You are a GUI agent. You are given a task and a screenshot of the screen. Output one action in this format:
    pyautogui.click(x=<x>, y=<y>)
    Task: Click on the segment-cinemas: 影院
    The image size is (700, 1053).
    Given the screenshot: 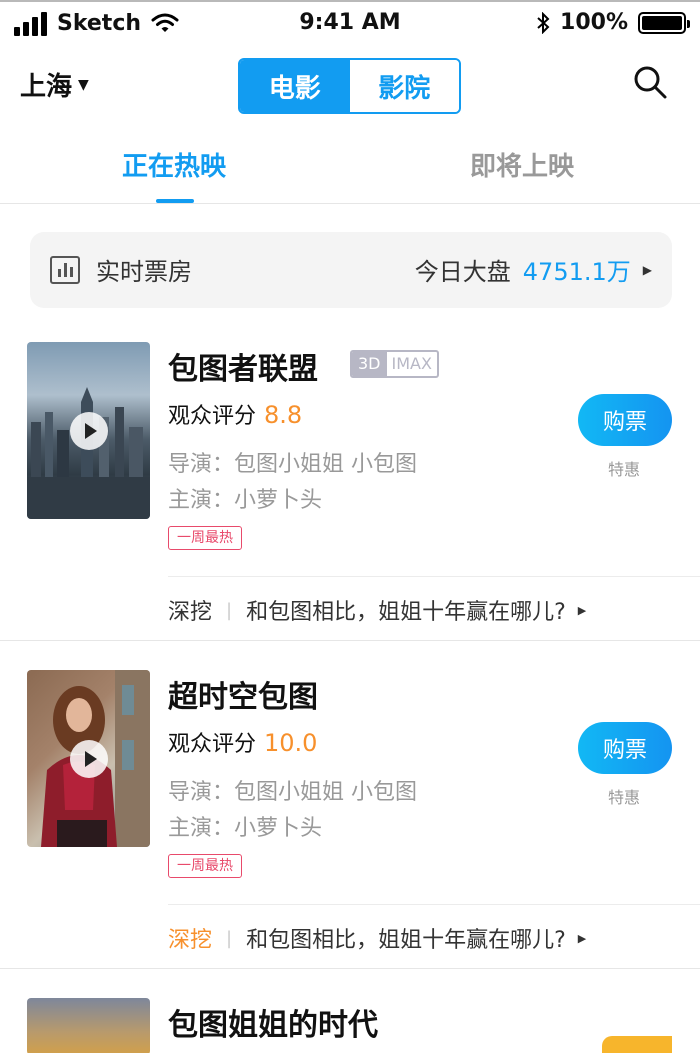 What is the action you would take?
    pyautogui.click(x=404, y=86)
    